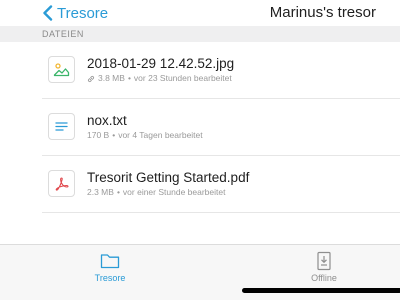  I want to click on file-meta: 170 B • vor 4 Tagen bearbeitet, so click(145, 135).